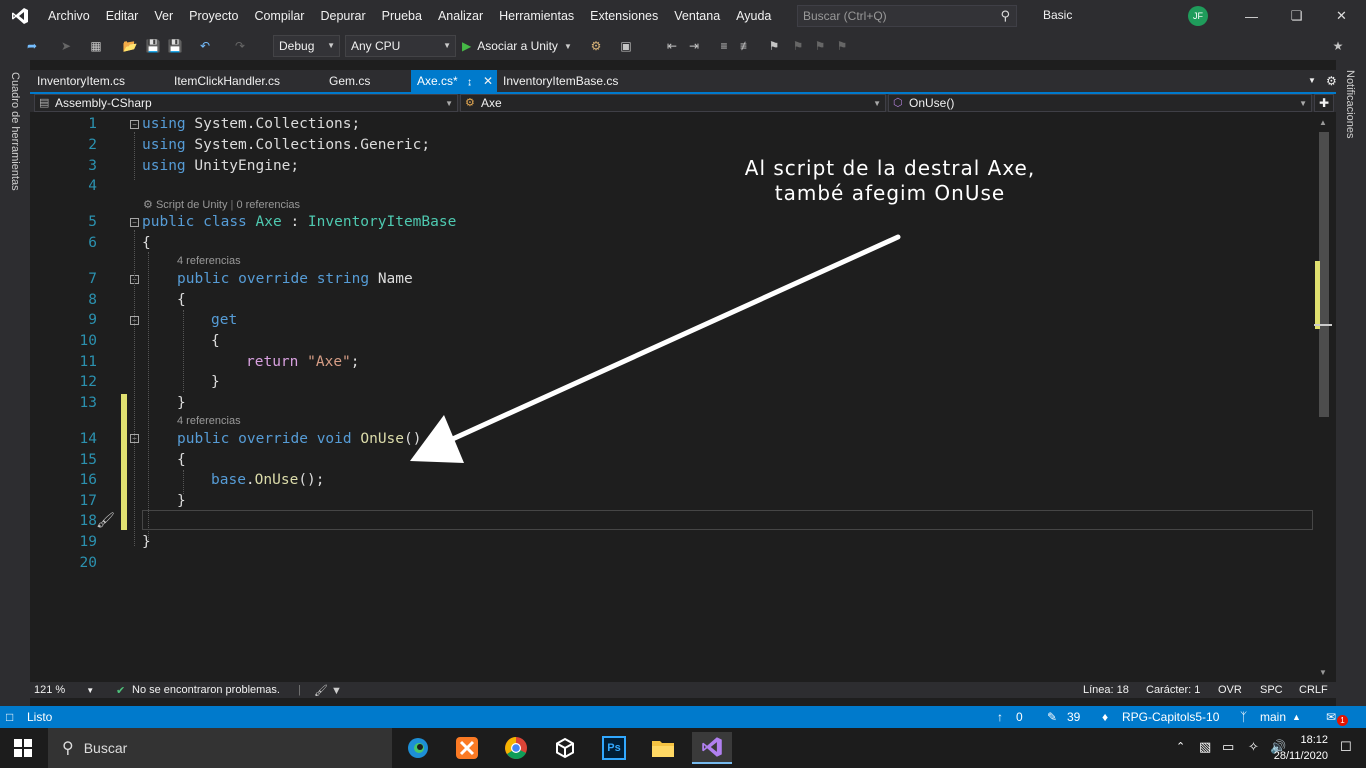 The width and height of the screenshot is (1366, 768). I want to click on avatar: JF, so click(1198, 16).